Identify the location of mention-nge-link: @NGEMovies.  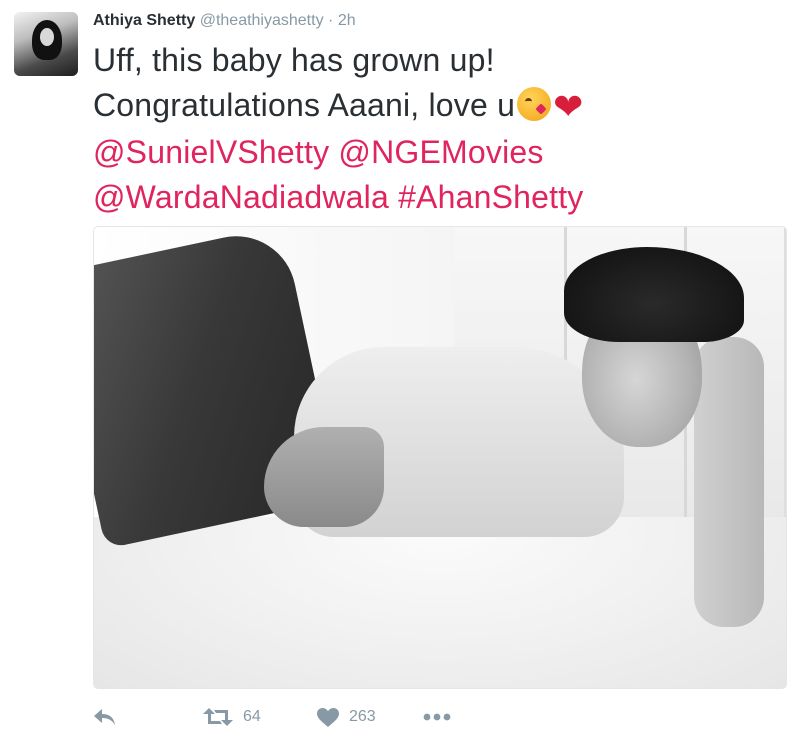
(440, 152).